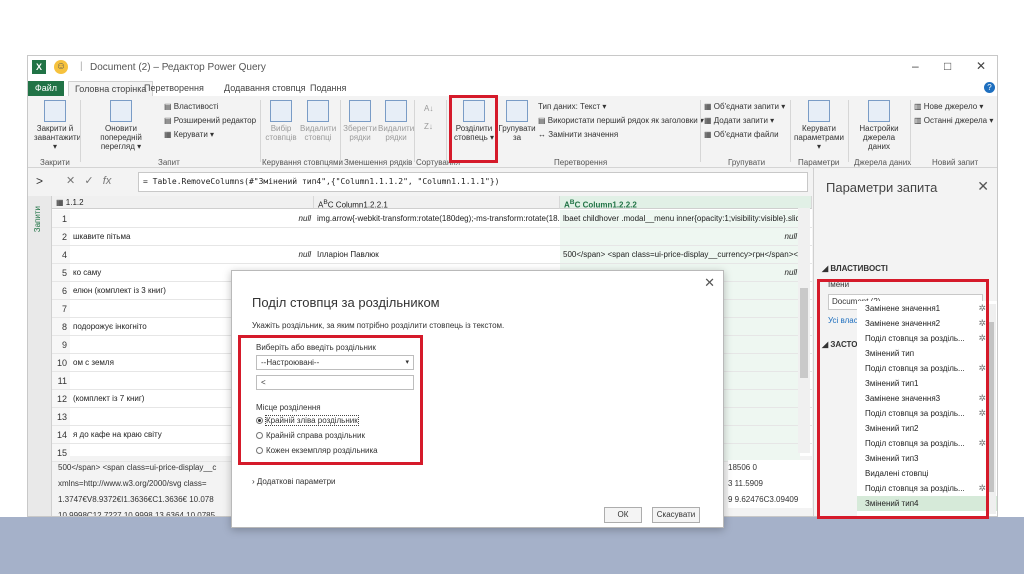 The width and height of the screenshot is (1024, 574). I want to click on column-header-label: 1.1.2, so click(74, 202).